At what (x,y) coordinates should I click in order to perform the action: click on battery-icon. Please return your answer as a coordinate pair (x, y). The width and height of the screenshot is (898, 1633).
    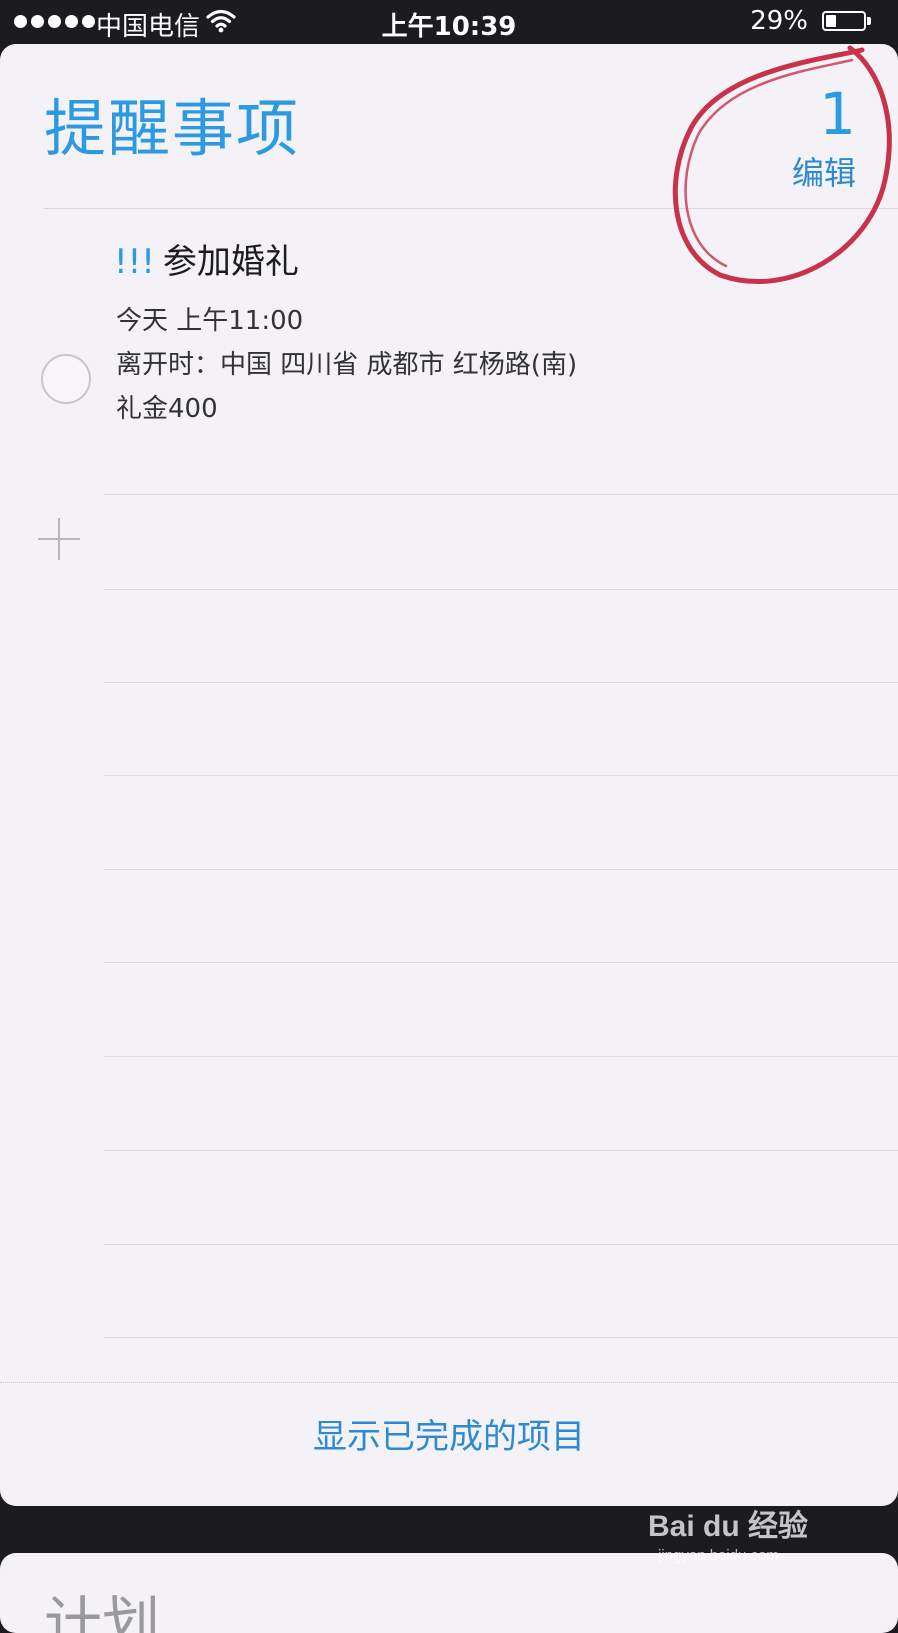
    Looking at the image, I should click on (844, 21).